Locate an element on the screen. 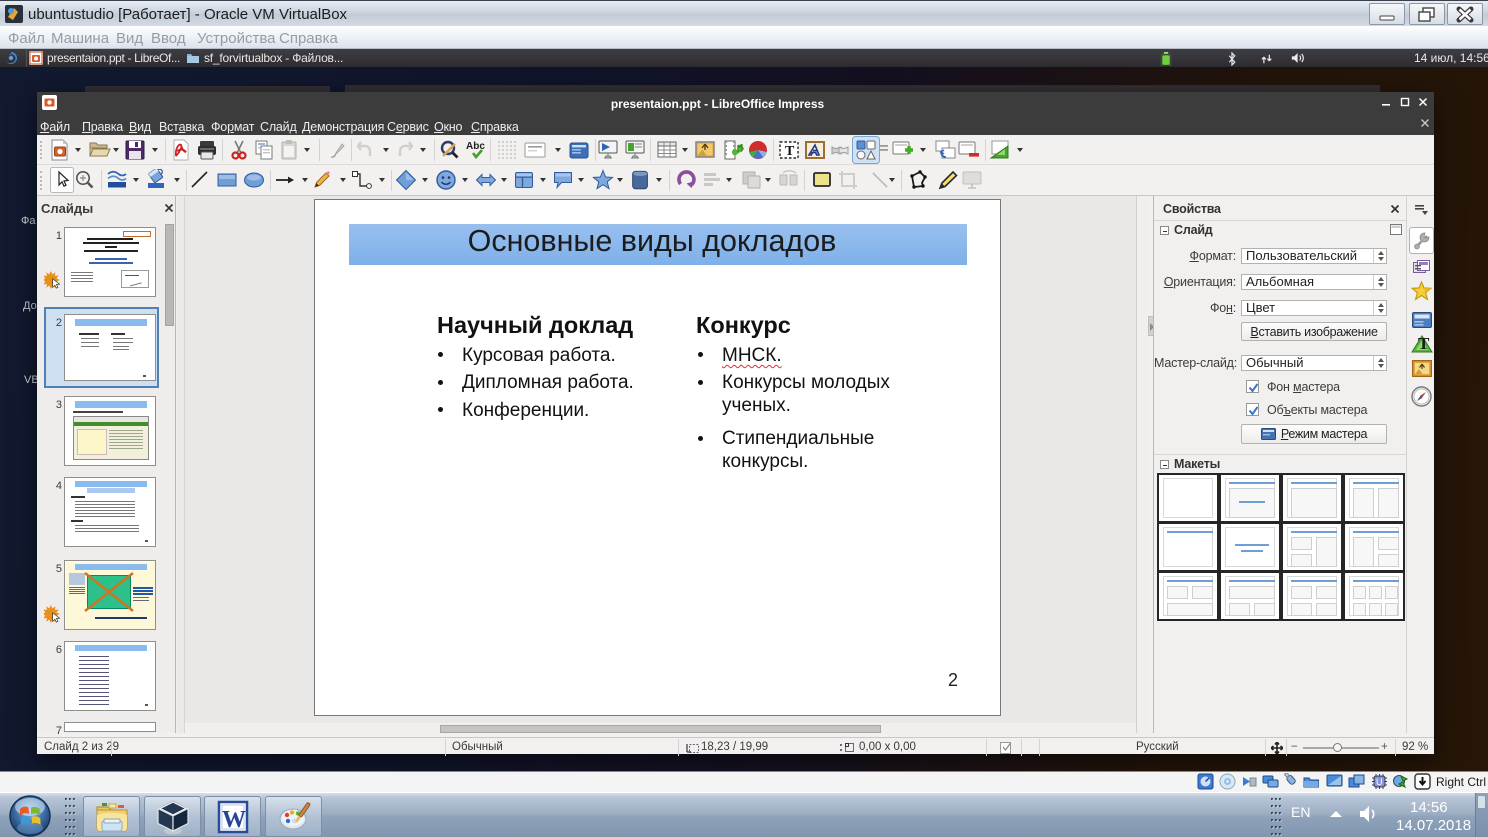  svg-text: W is located at coordinates (234, 820).